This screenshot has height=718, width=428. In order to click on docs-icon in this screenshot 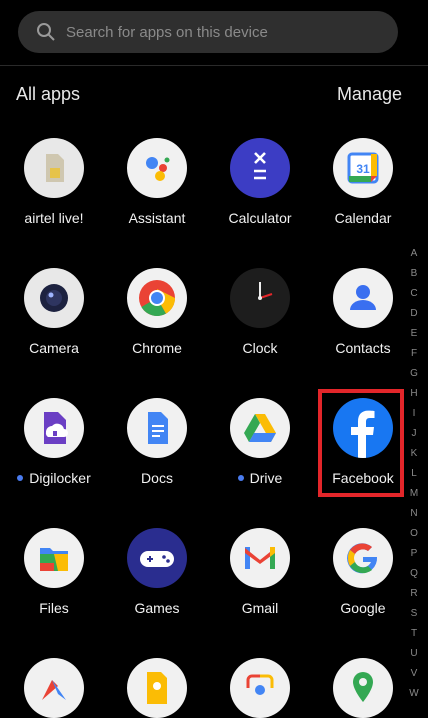, I will do `click(157, 428)`.